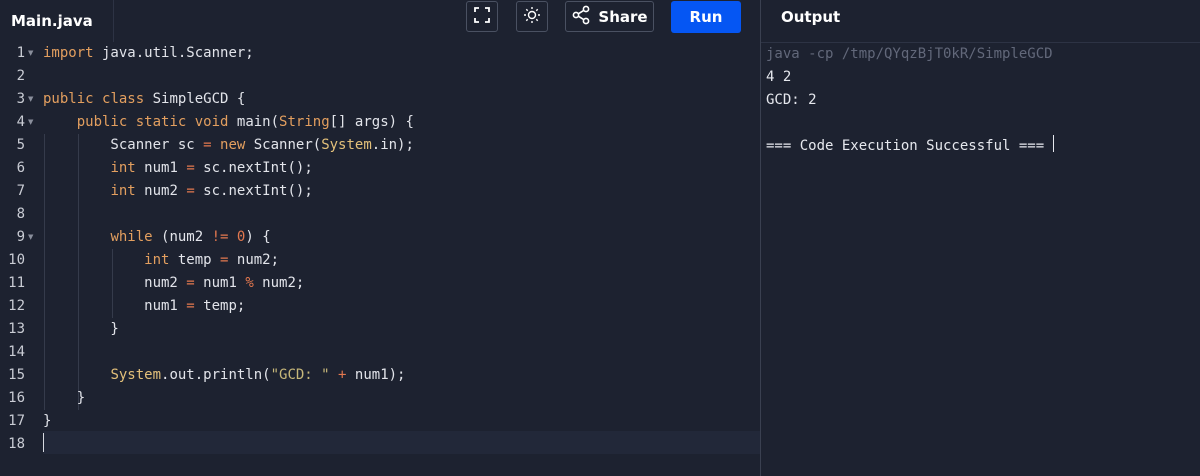 The image size is (1200, 476). What do you see at coordinates (148, 53) in the screenshot?
I see `code-line: import java.util.Scanner;` at bounding box center [148, 53].